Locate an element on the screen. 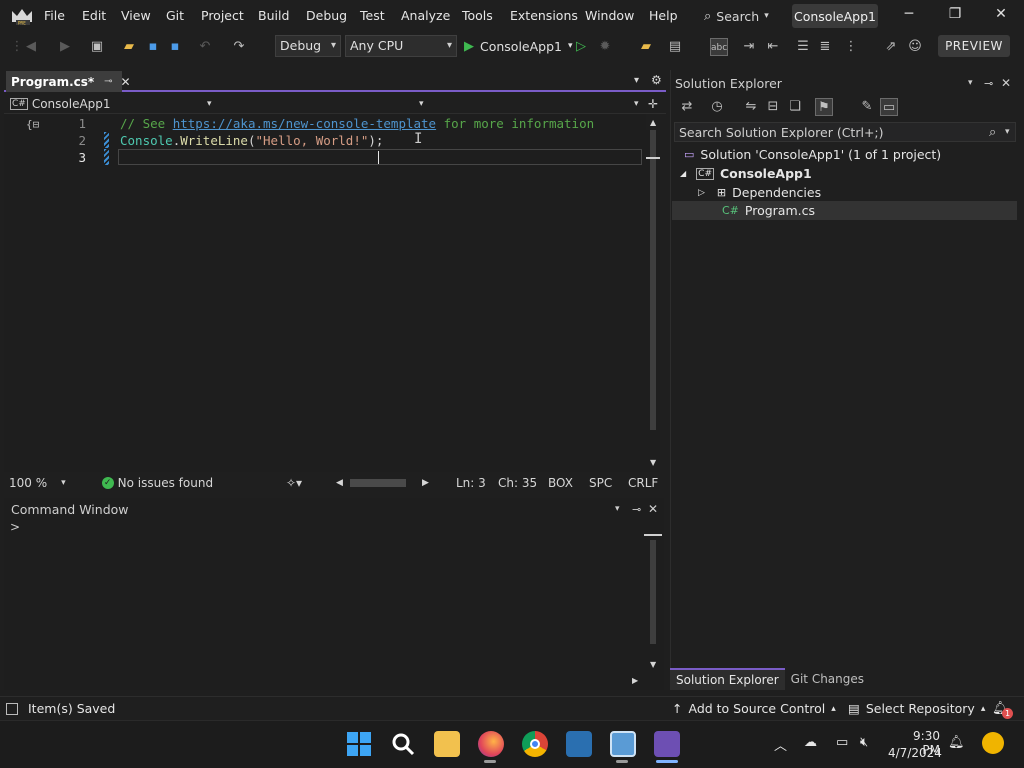  new-project-icon: ▣ is located at coordinates (97, 47).